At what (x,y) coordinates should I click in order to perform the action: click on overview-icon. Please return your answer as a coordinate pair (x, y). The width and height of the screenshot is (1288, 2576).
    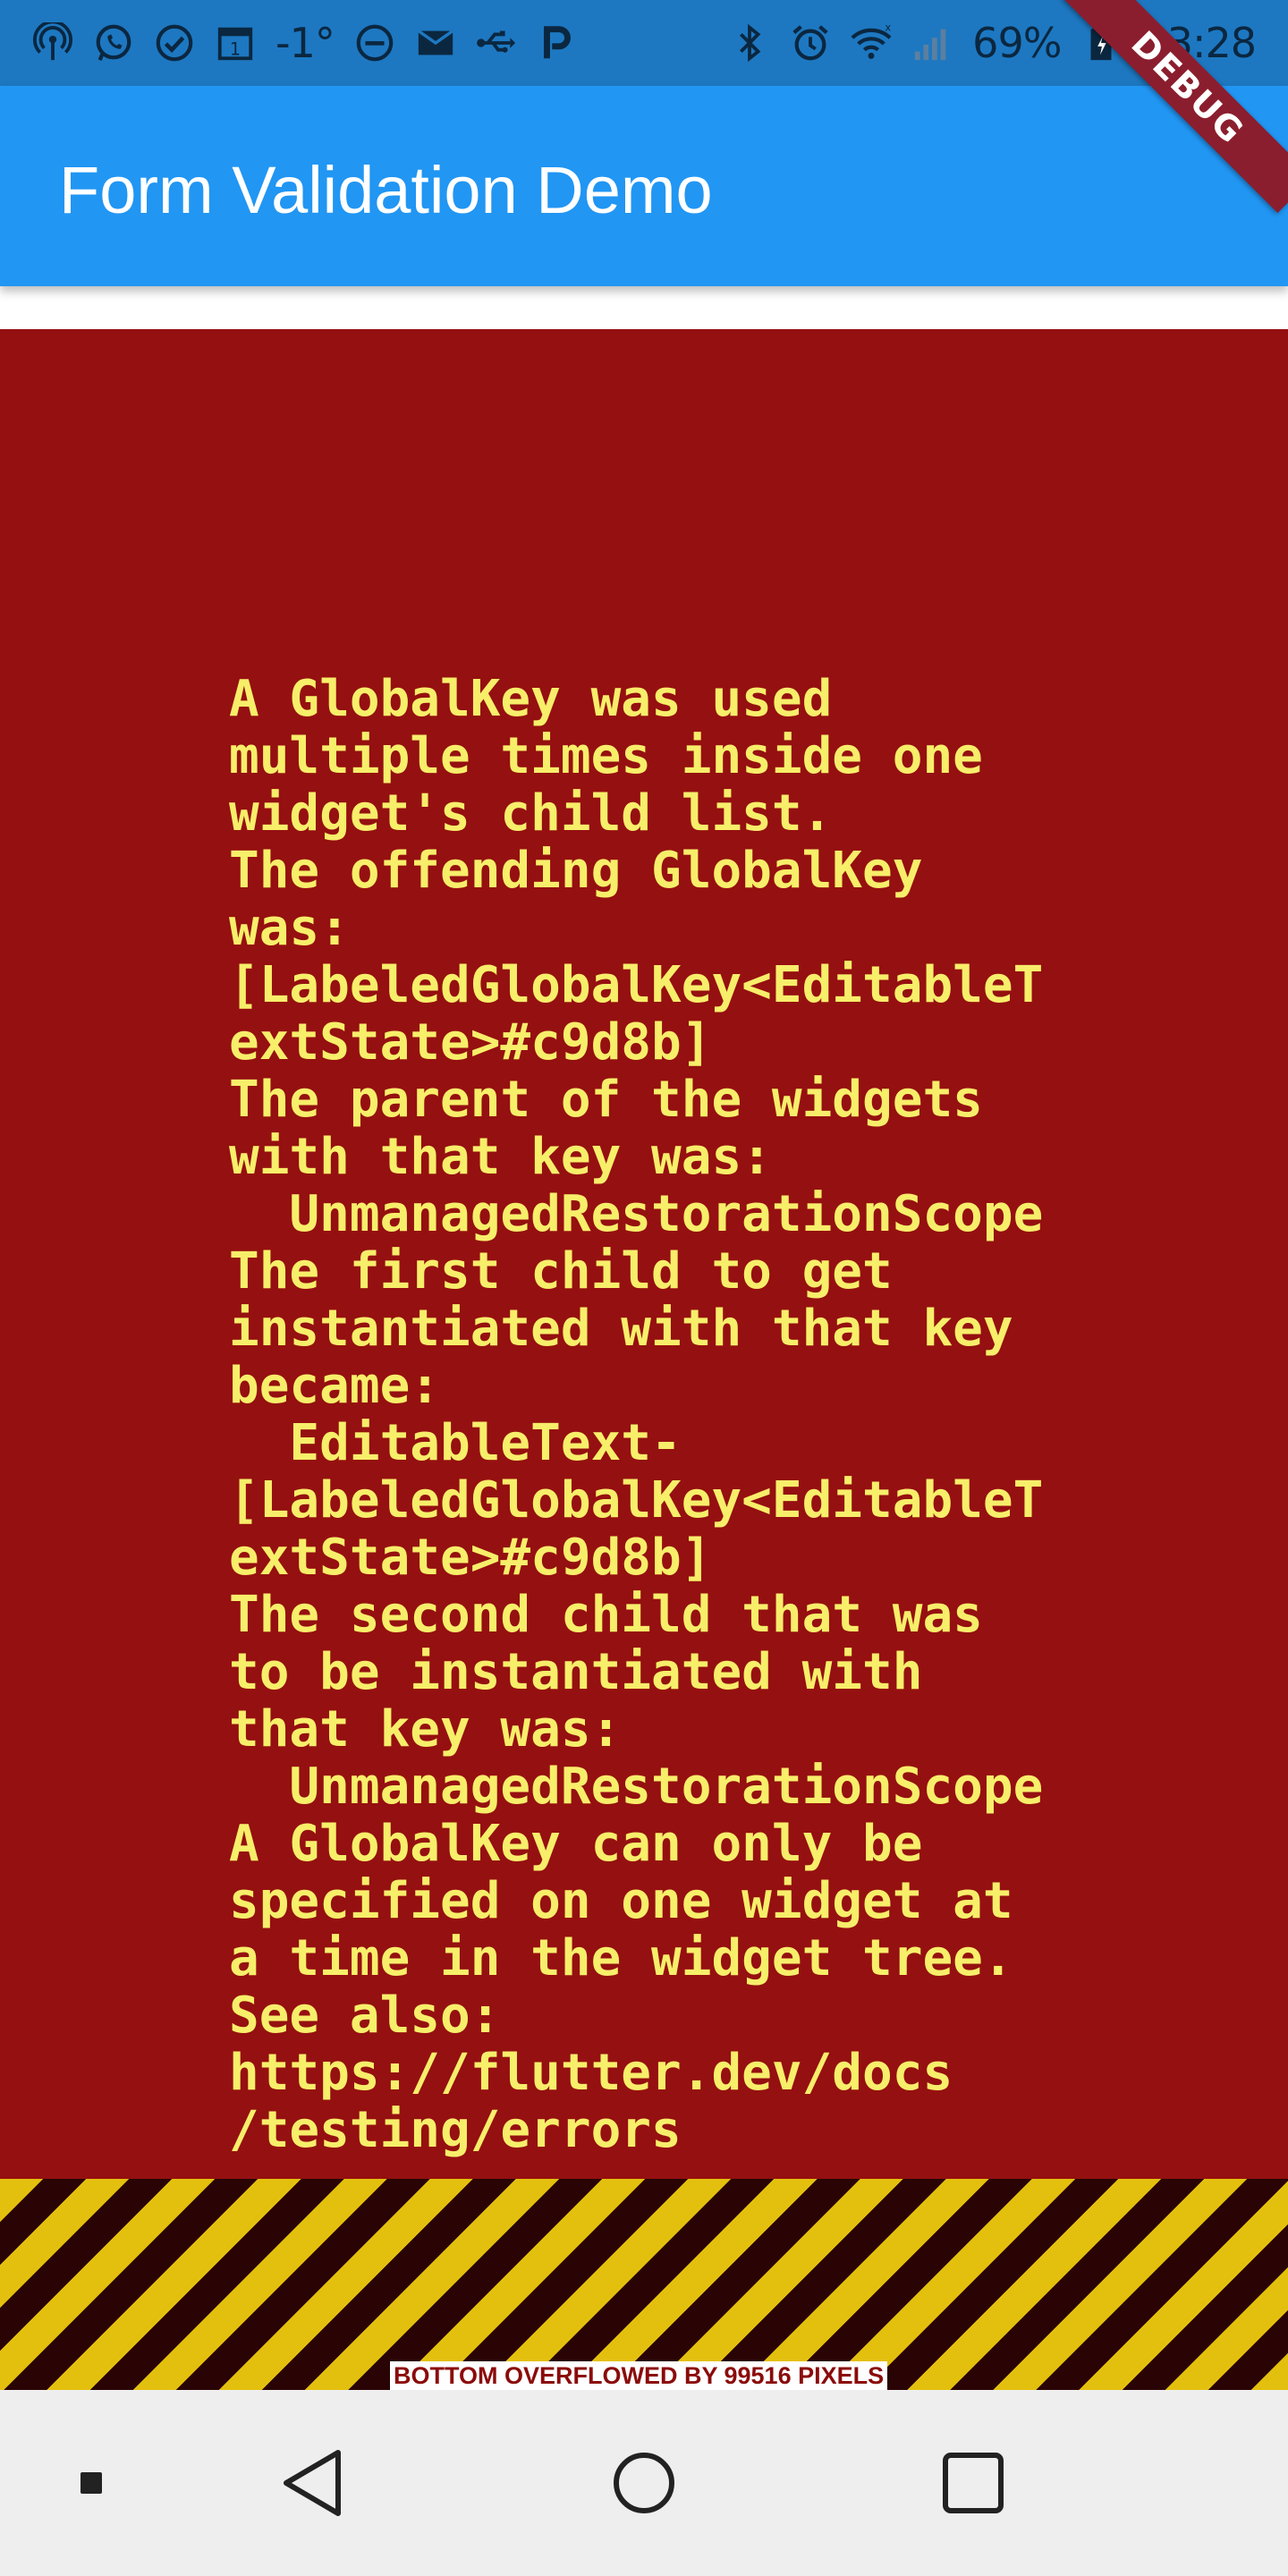
    Looking at the image, I should click on (973, 2483).